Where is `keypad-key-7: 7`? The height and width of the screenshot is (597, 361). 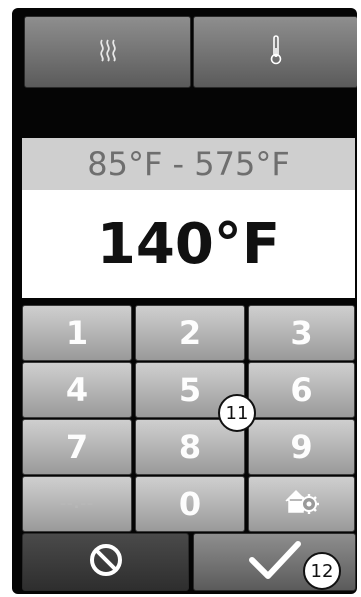 keypad-key-7: 7 is located at coordinates (77, 447).